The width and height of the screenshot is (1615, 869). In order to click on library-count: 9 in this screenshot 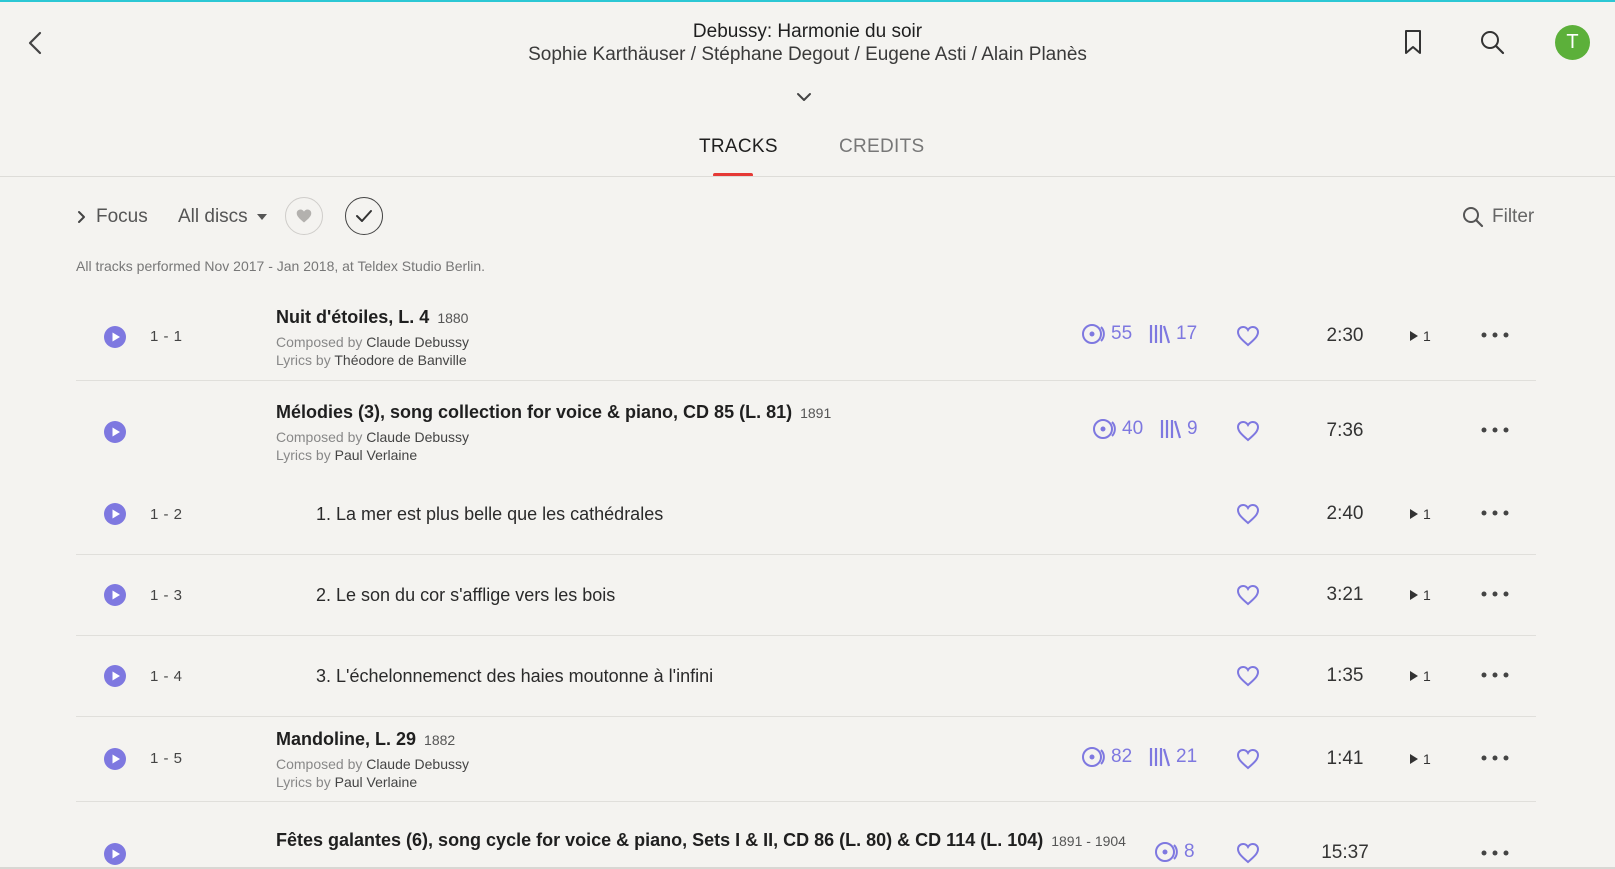, I will do `click(1178, 429)`.